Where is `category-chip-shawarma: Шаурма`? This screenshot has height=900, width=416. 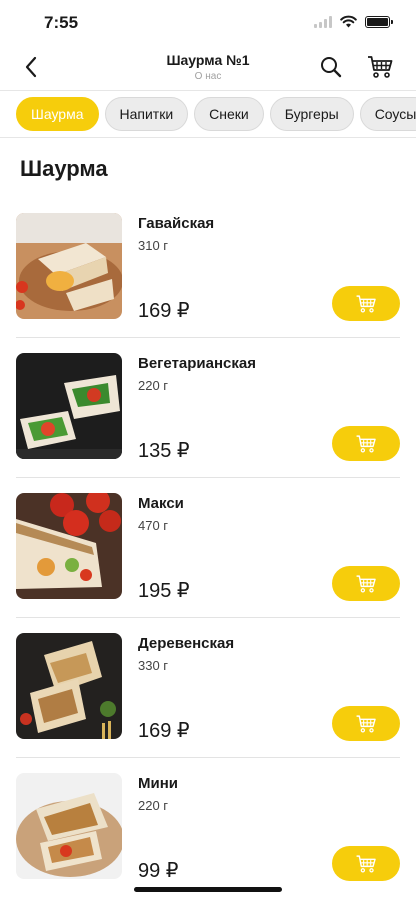 category-chip-shawarma: Шаурма is located at coordinates (57, 114).